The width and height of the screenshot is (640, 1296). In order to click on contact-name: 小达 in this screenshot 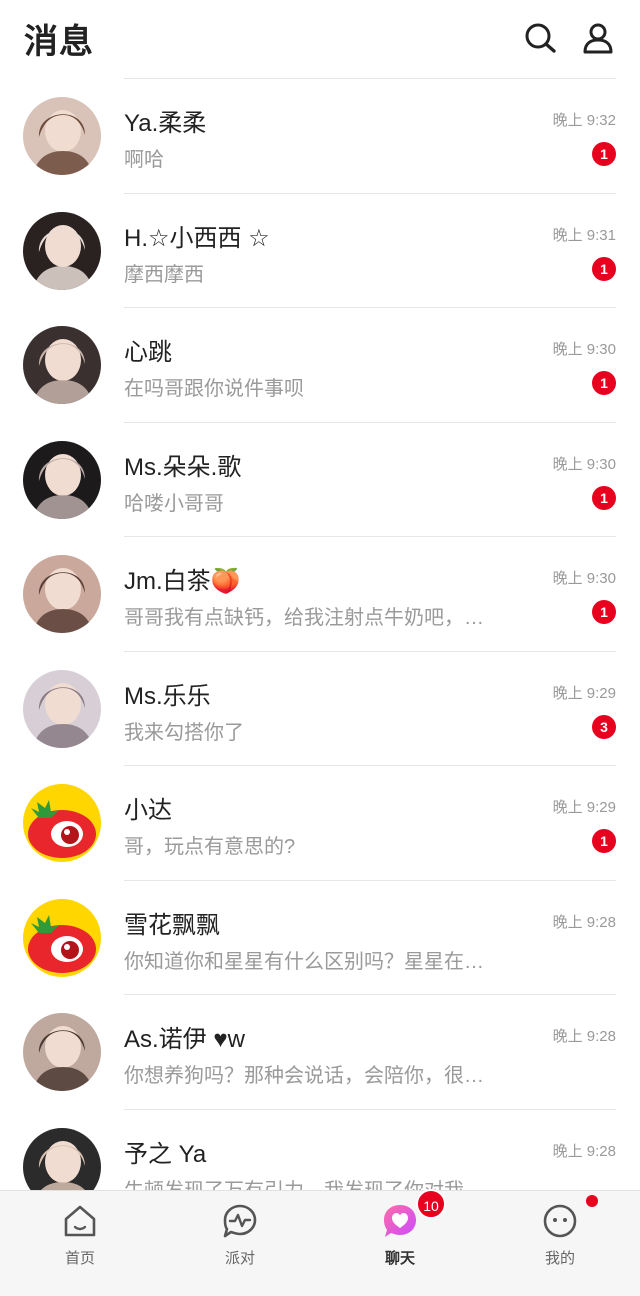, I will do `click(148, 810)`.